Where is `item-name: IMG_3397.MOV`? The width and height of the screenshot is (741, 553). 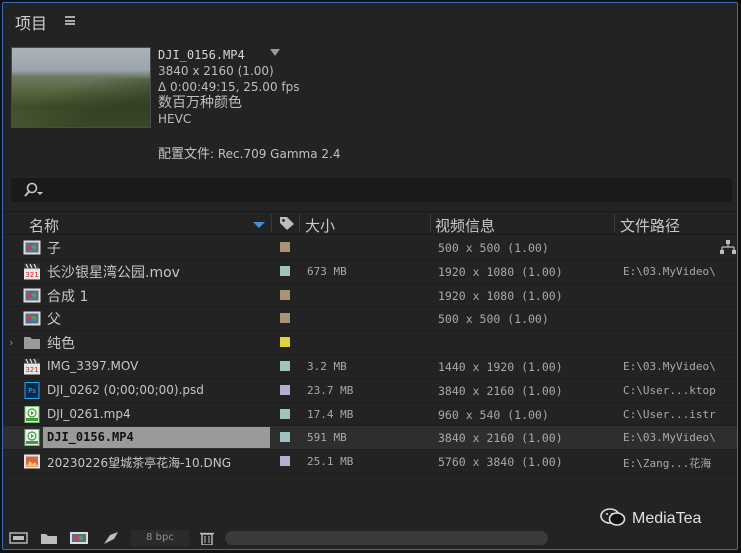 item-name: IMG_3397.MOV is located at coordinates (92, 366).